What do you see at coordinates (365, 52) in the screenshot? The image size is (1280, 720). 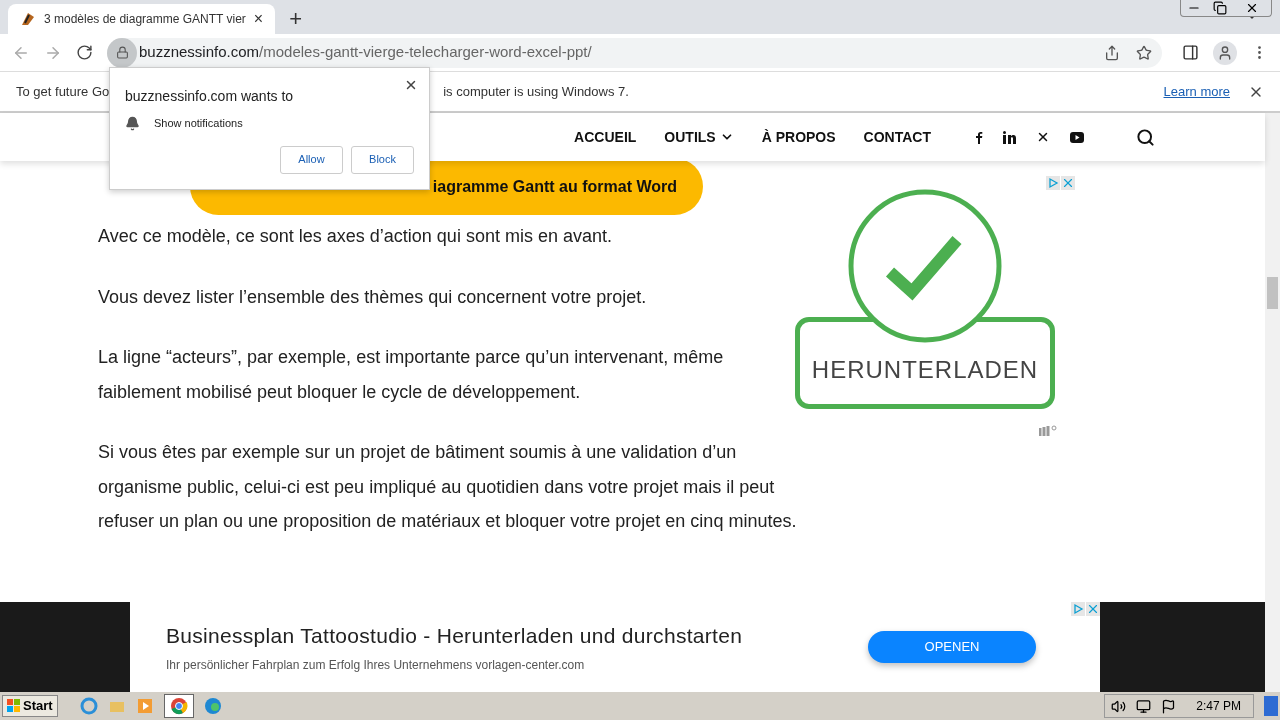 I see `url-text: buzznessinfo.com/modeles-gantt-vierge-telecharger-word-excel-ppt/` at bounding box center [365, 52].